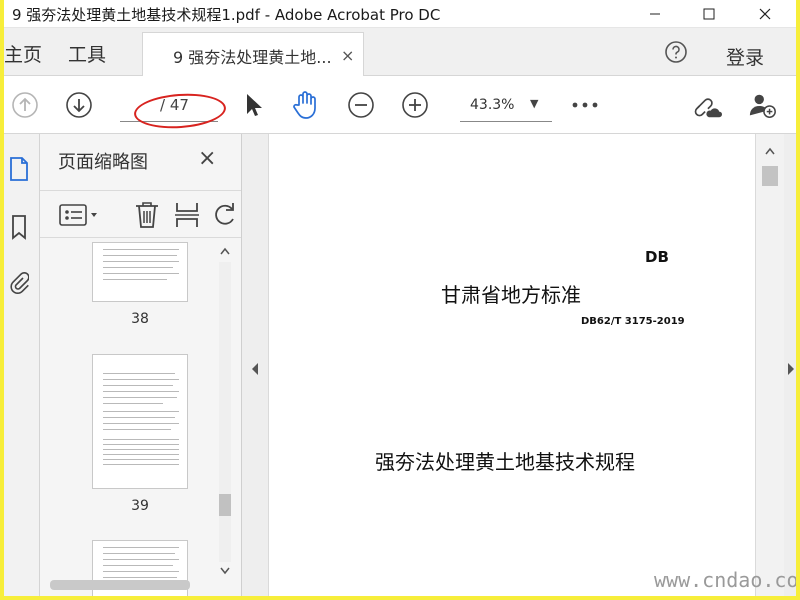 This screenshot has width=800, height=600. I want to click on panel-title: 页面缩略图, so click(103, 162).